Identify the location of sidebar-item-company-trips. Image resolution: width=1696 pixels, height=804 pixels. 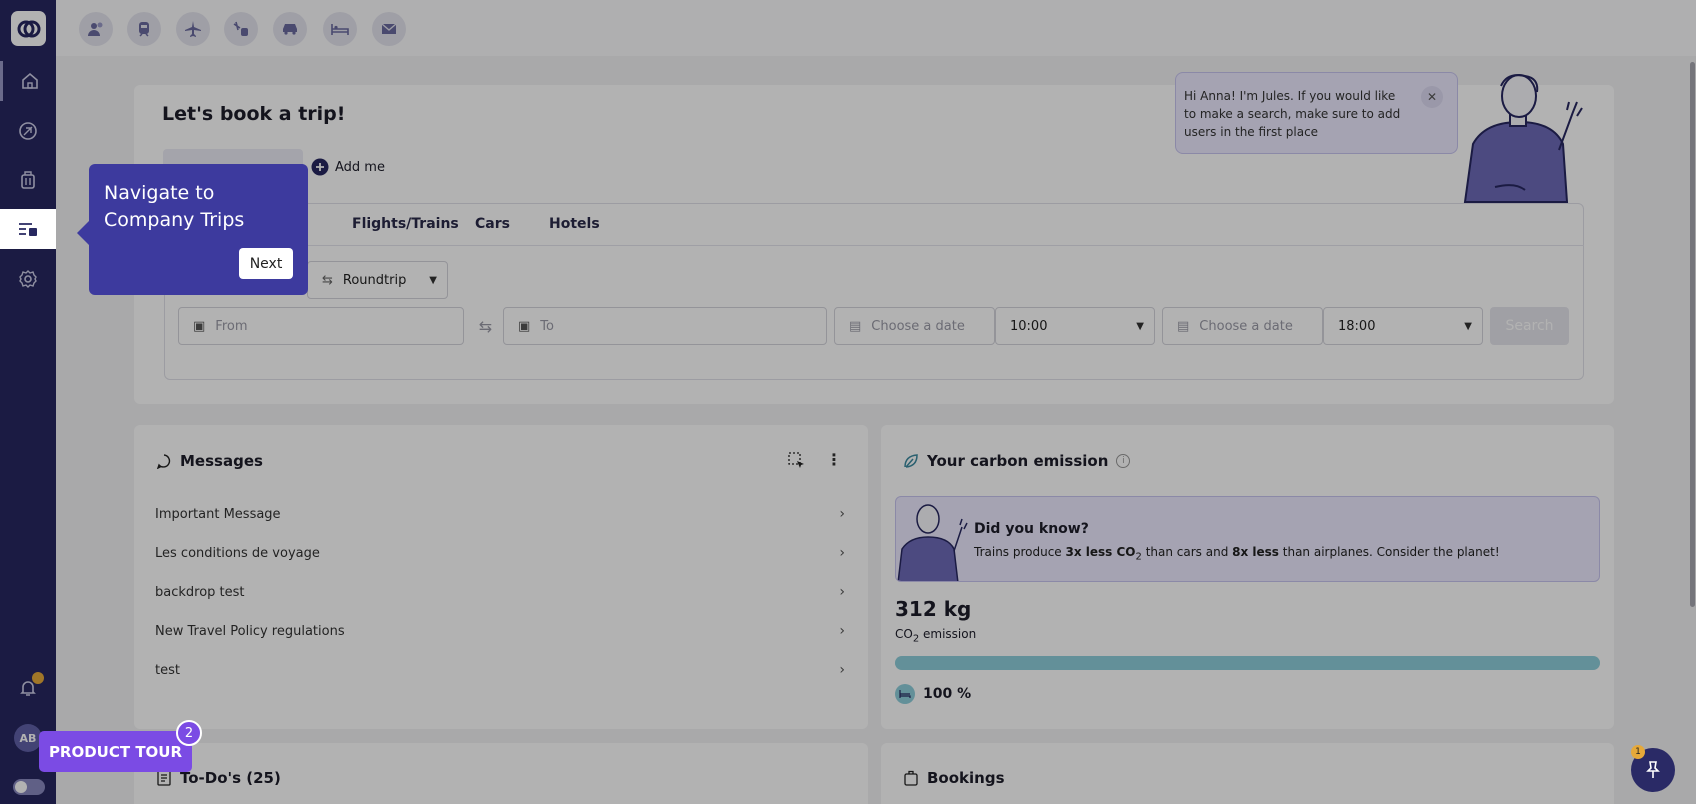
(28, 229).